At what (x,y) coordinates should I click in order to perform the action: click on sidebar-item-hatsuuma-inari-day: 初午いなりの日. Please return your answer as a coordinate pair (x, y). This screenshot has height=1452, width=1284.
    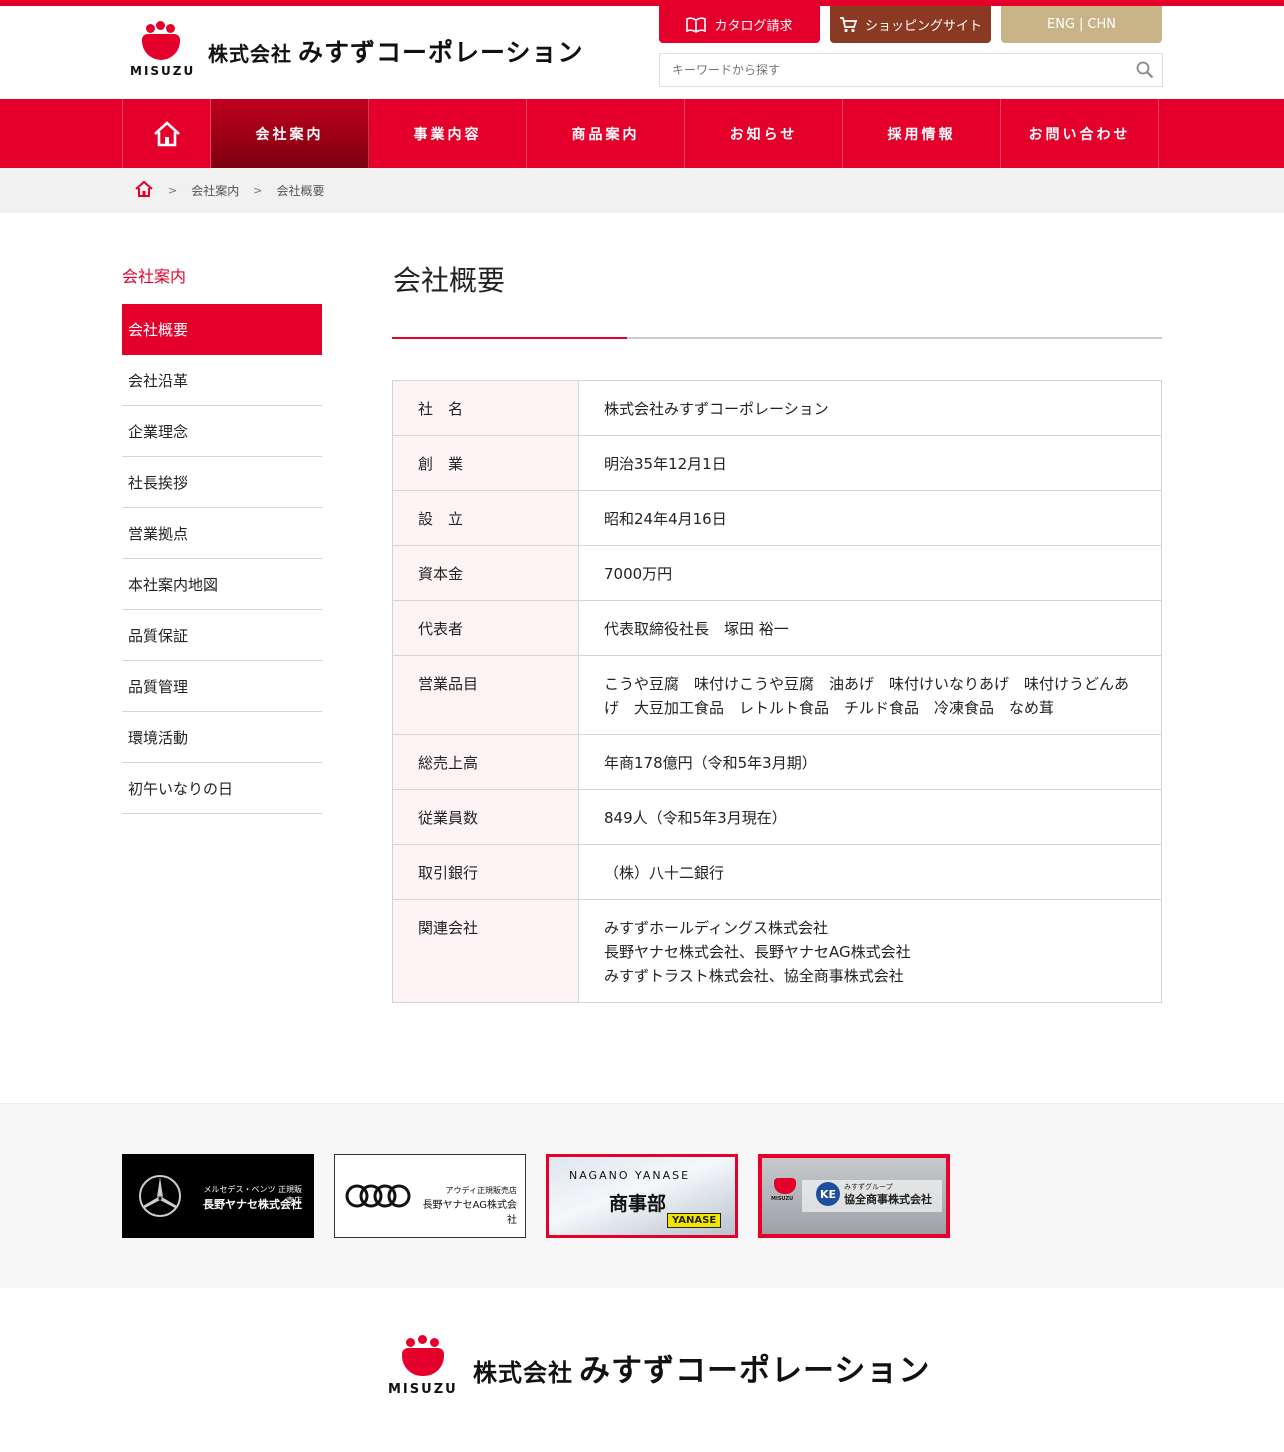
    Looking at the image, I should click on (222, 788).